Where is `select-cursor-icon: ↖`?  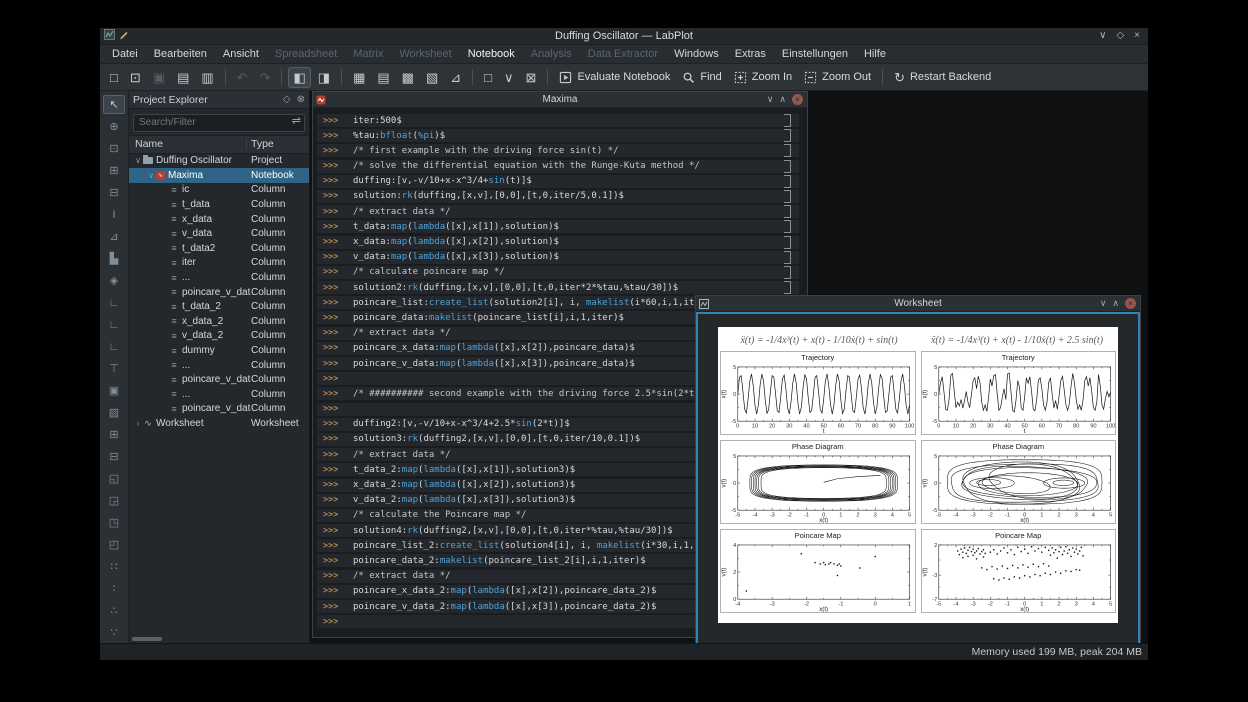
select-cursor-icon: ↖ is located at coordinates (114, 104).